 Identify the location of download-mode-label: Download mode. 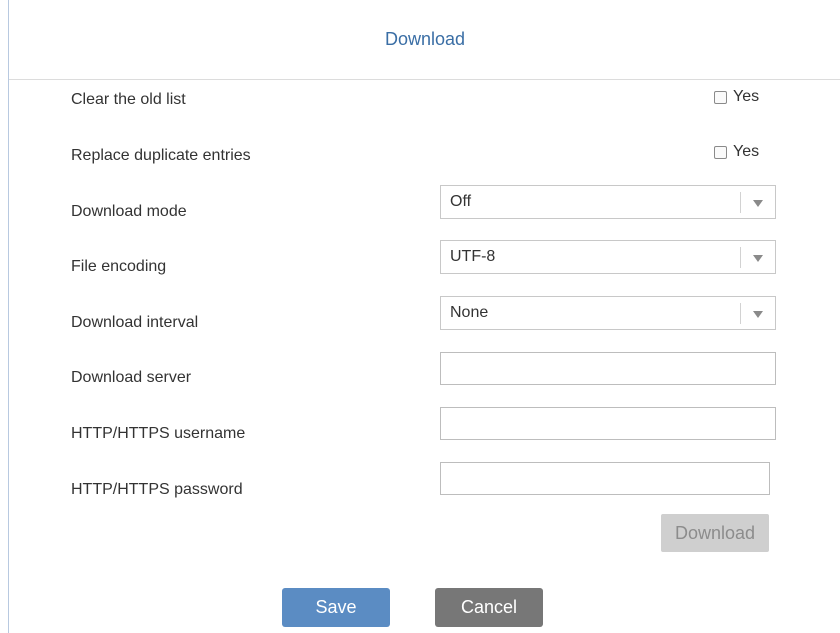
(129, 211).